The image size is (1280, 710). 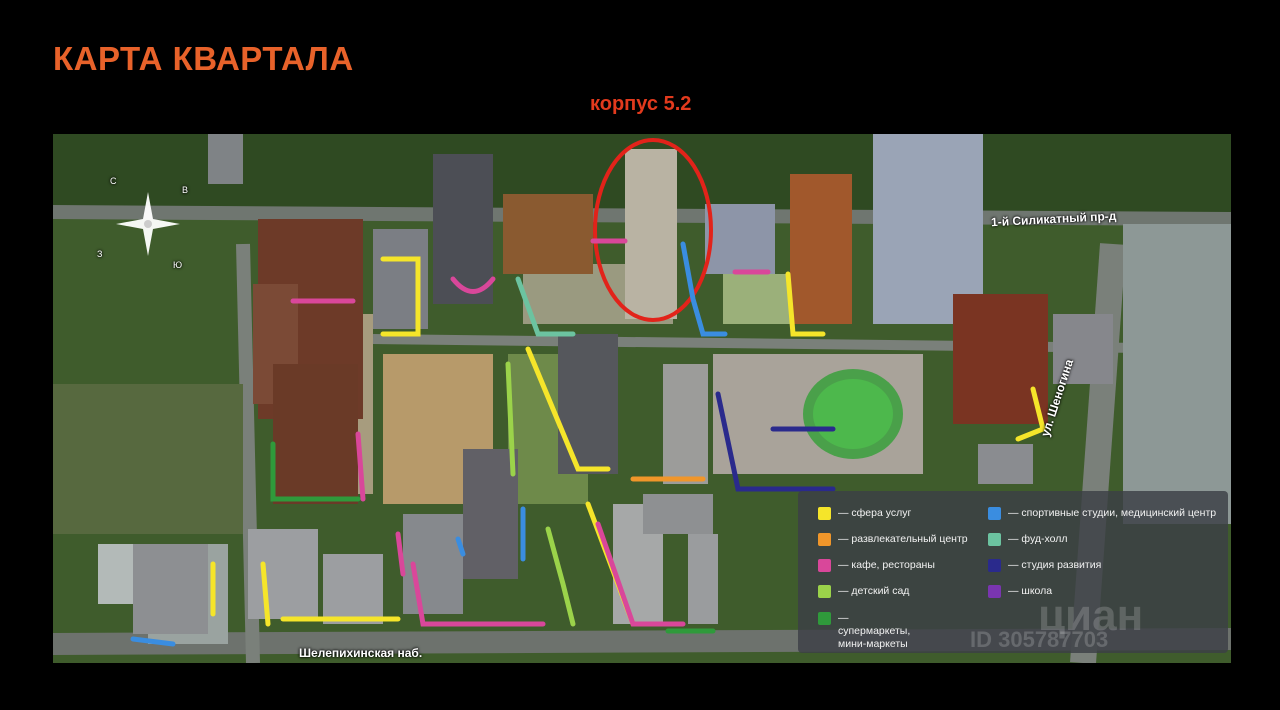 I want to click on legend-label-development-studio: — студия развития, so click(x=1055, y=565).